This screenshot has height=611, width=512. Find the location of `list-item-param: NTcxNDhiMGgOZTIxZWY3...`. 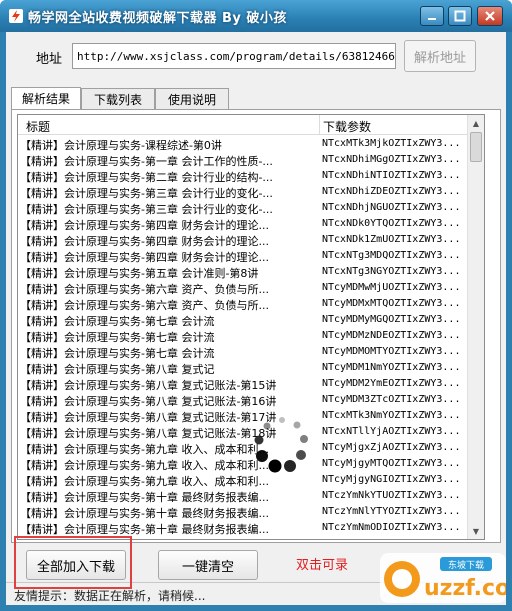

list-item-param: NTcxNDhiMGgOZTIxZWY3... is located at coordinates (391, 159).